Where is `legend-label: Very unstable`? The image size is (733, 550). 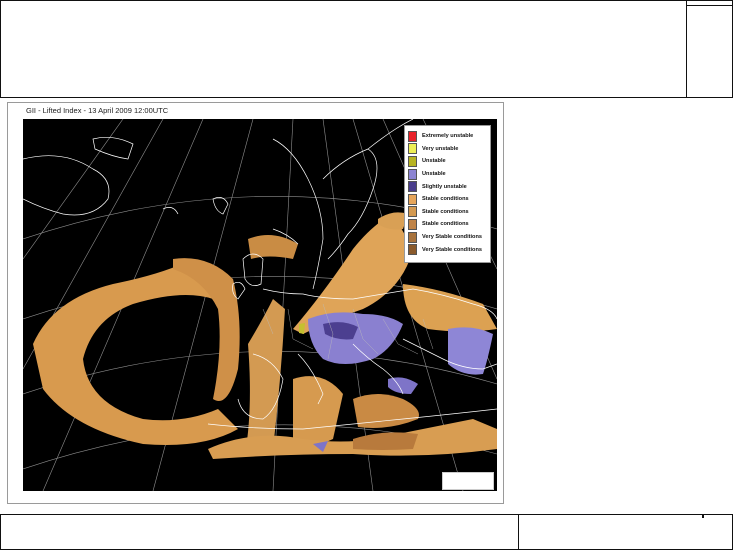 legend-label: Very unstable is located at coordinates (440, 148).